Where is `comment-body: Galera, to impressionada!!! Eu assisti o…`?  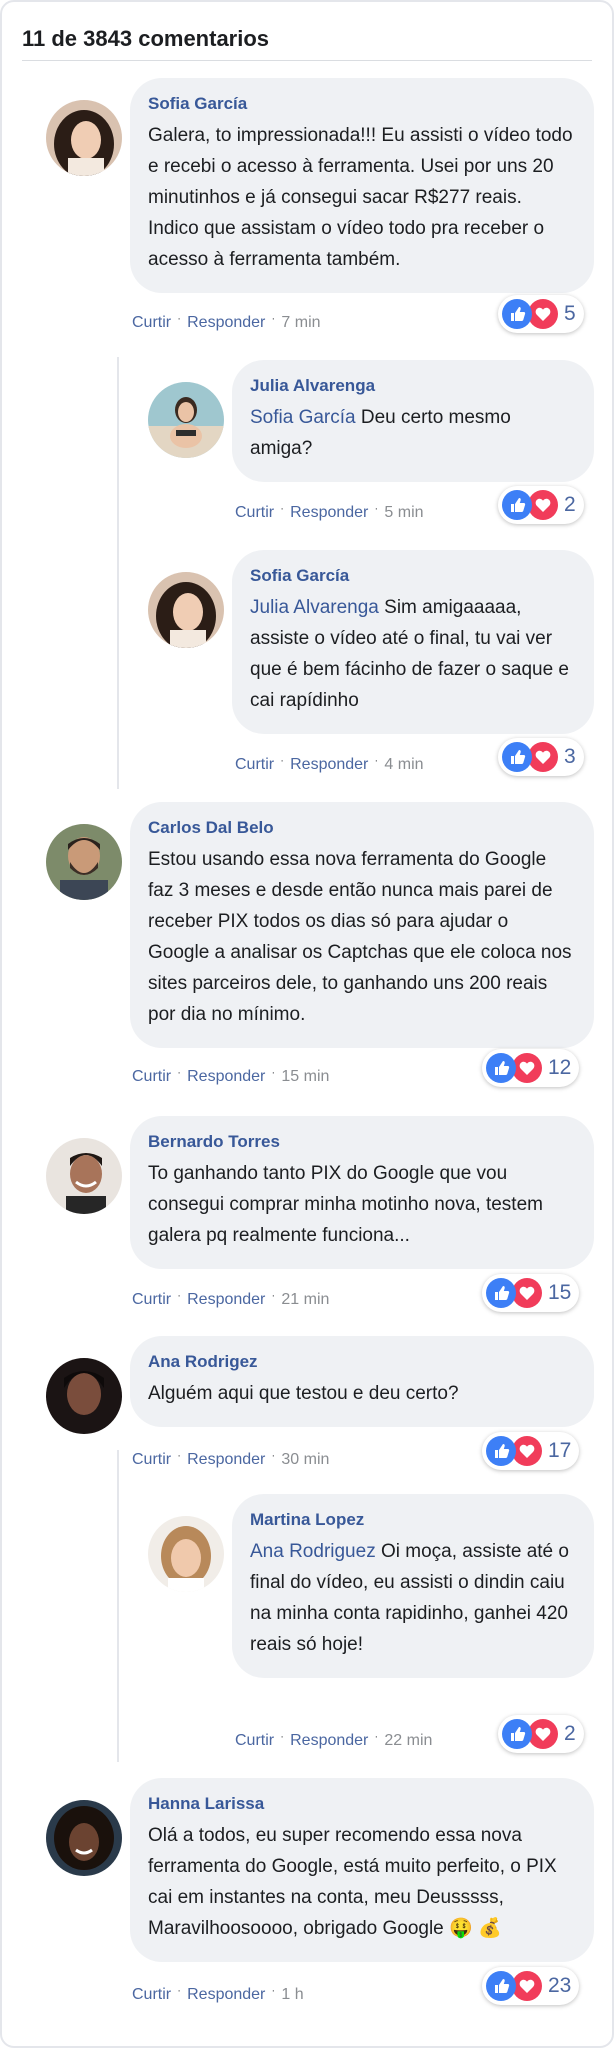 comment-body: Galera, to impressionada!!! Eu assisti o… is located at coordinates (360, 197).